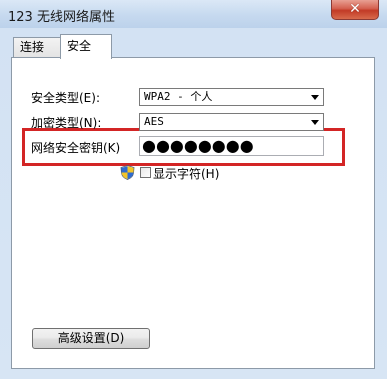 This screenshot has width=387, height=379. What do you see at coordinates (66, 123) in the screenshot?
I see `encryption-type-label: 加密类型(N):` at bounding box center [66, 123].